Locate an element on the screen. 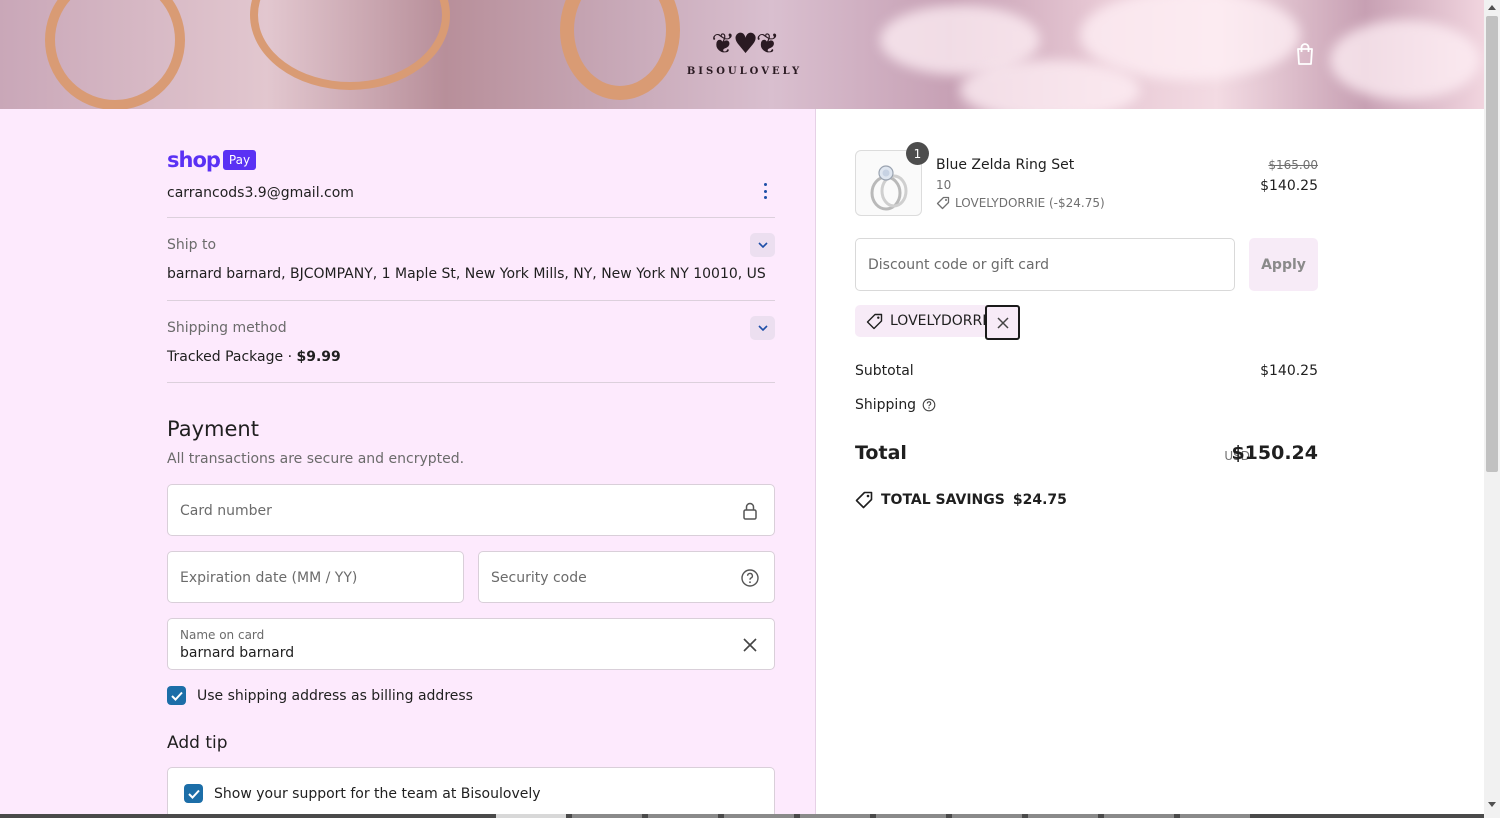  total-value: $150.24 is located at coordinates (1274, 453).